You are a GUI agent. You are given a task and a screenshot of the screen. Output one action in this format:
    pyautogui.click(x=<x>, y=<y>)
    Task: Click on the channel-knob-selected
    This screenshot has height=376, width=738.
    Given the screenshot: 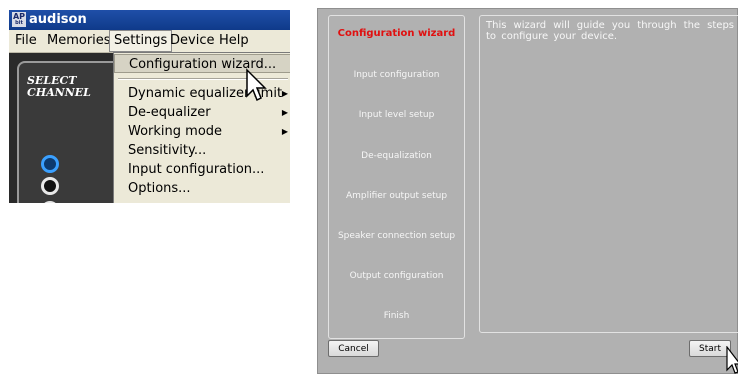 What is the action you would take?
    pyautogui.click(x=50, y=164)
    